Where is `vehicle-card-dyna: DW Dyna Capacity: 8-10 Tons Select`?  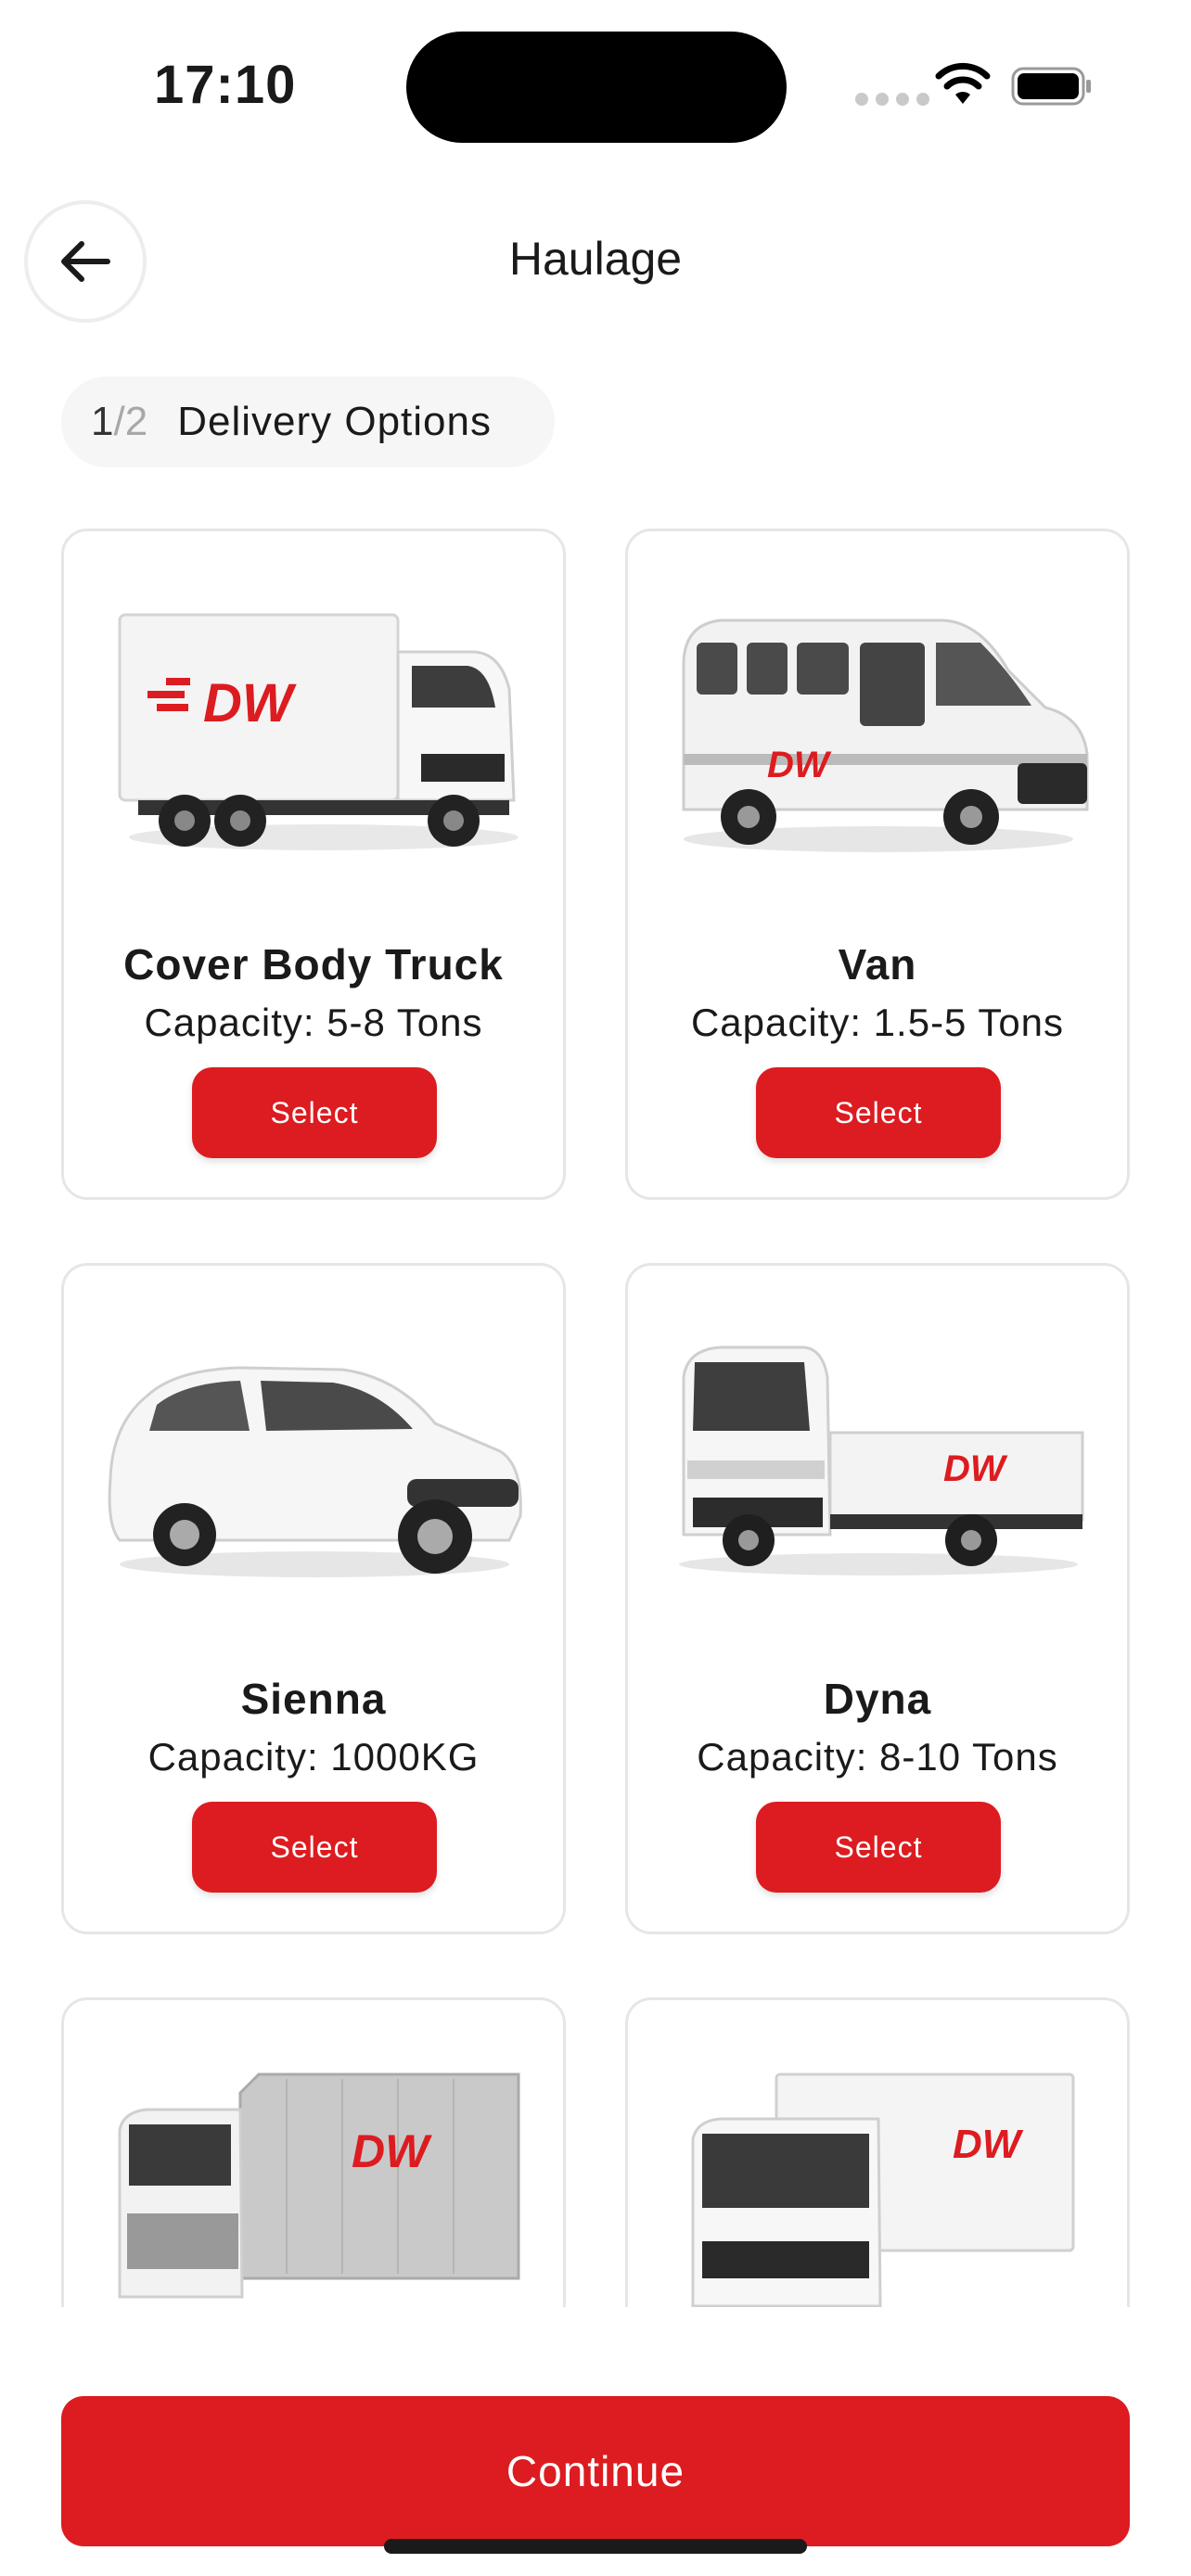 vehicle-card-dyna: DW Dyna Capacity: 8-10 Tons Select is located at coordinates (877, 1599).